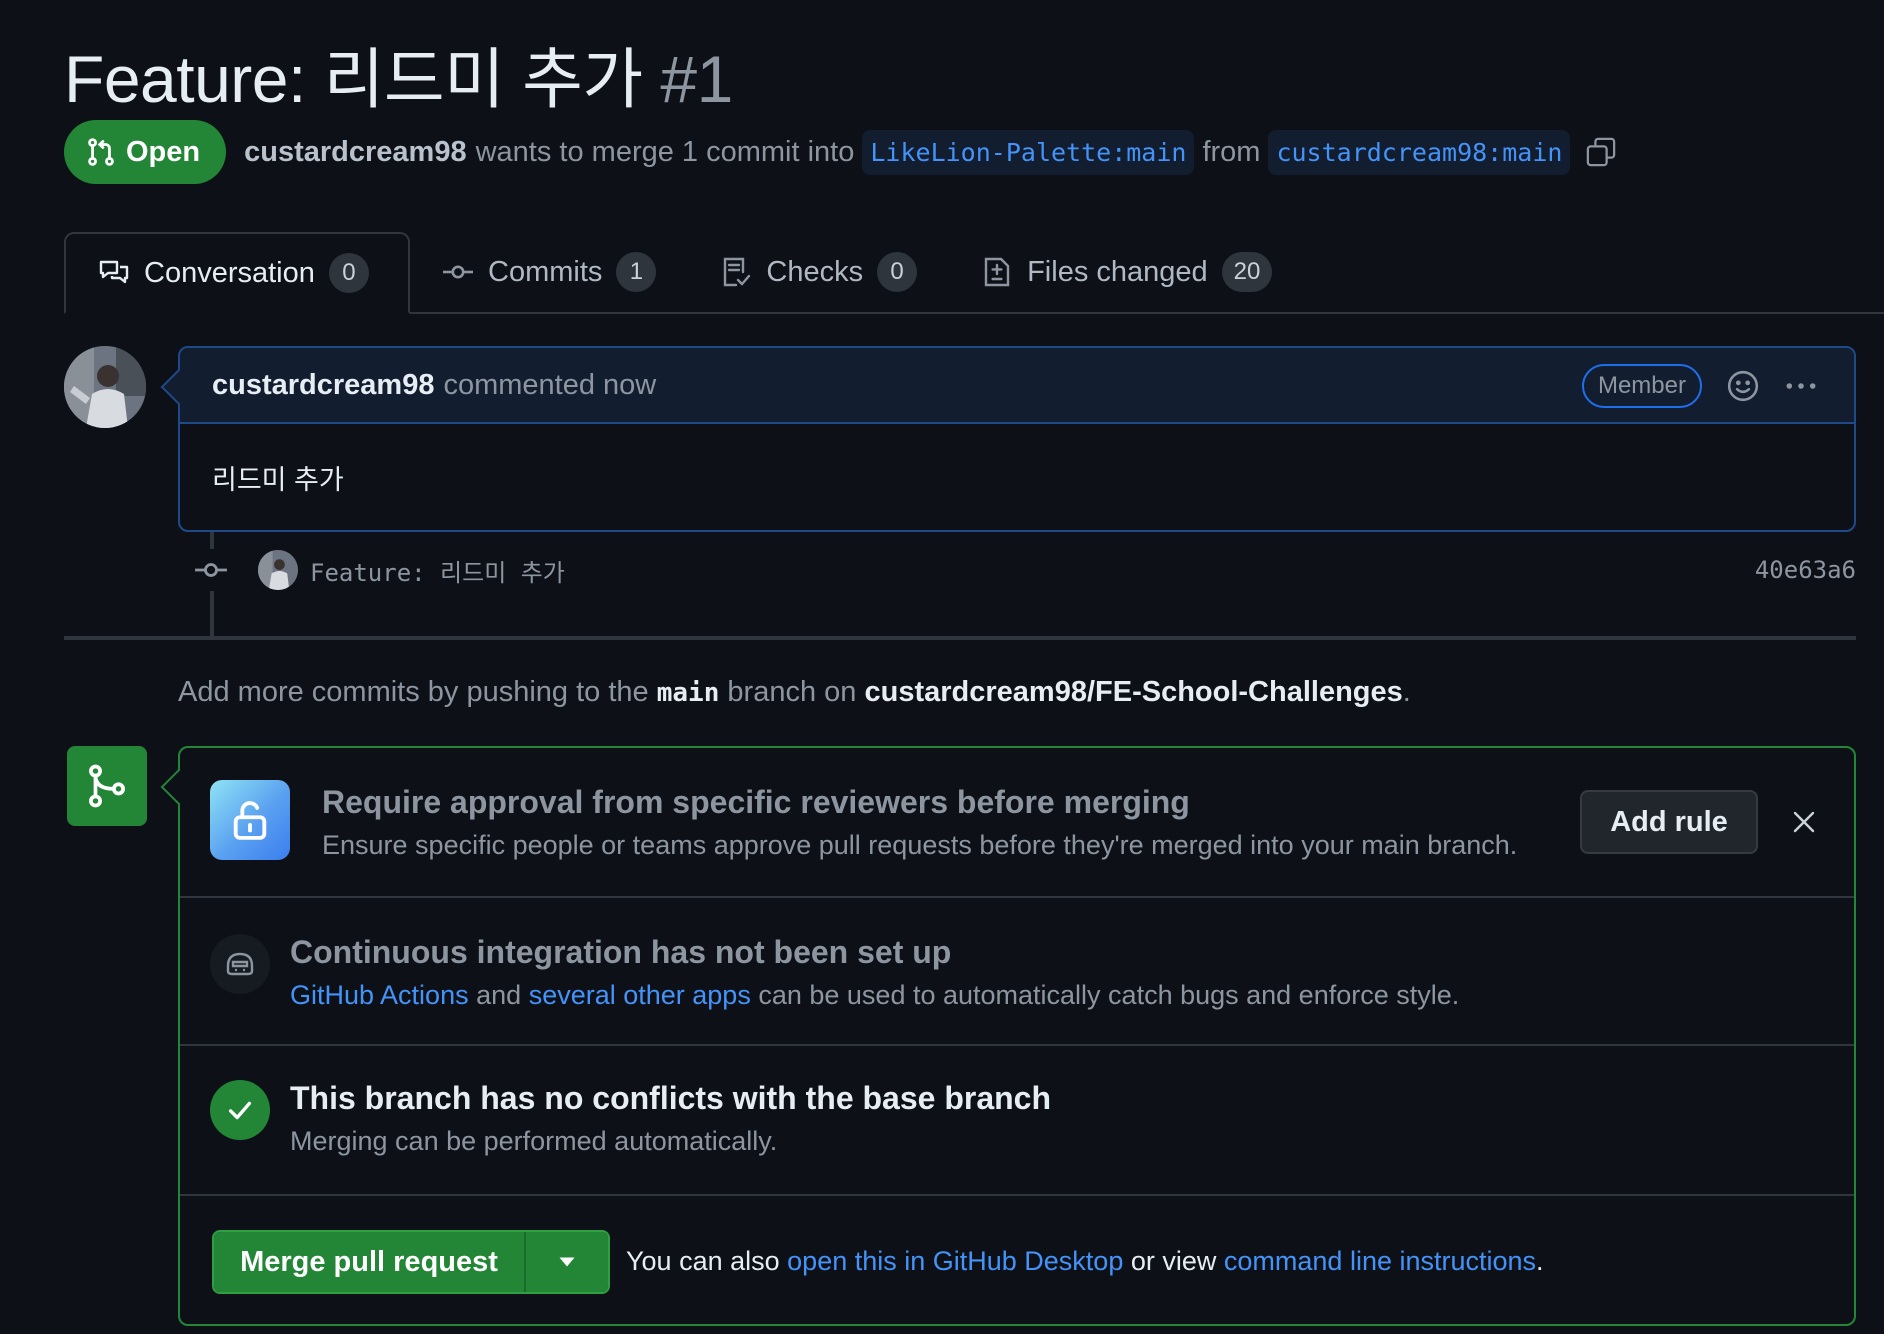 This screenshot has width=1884, height=1334. I want to click on check-icon, so click(240, 1110).